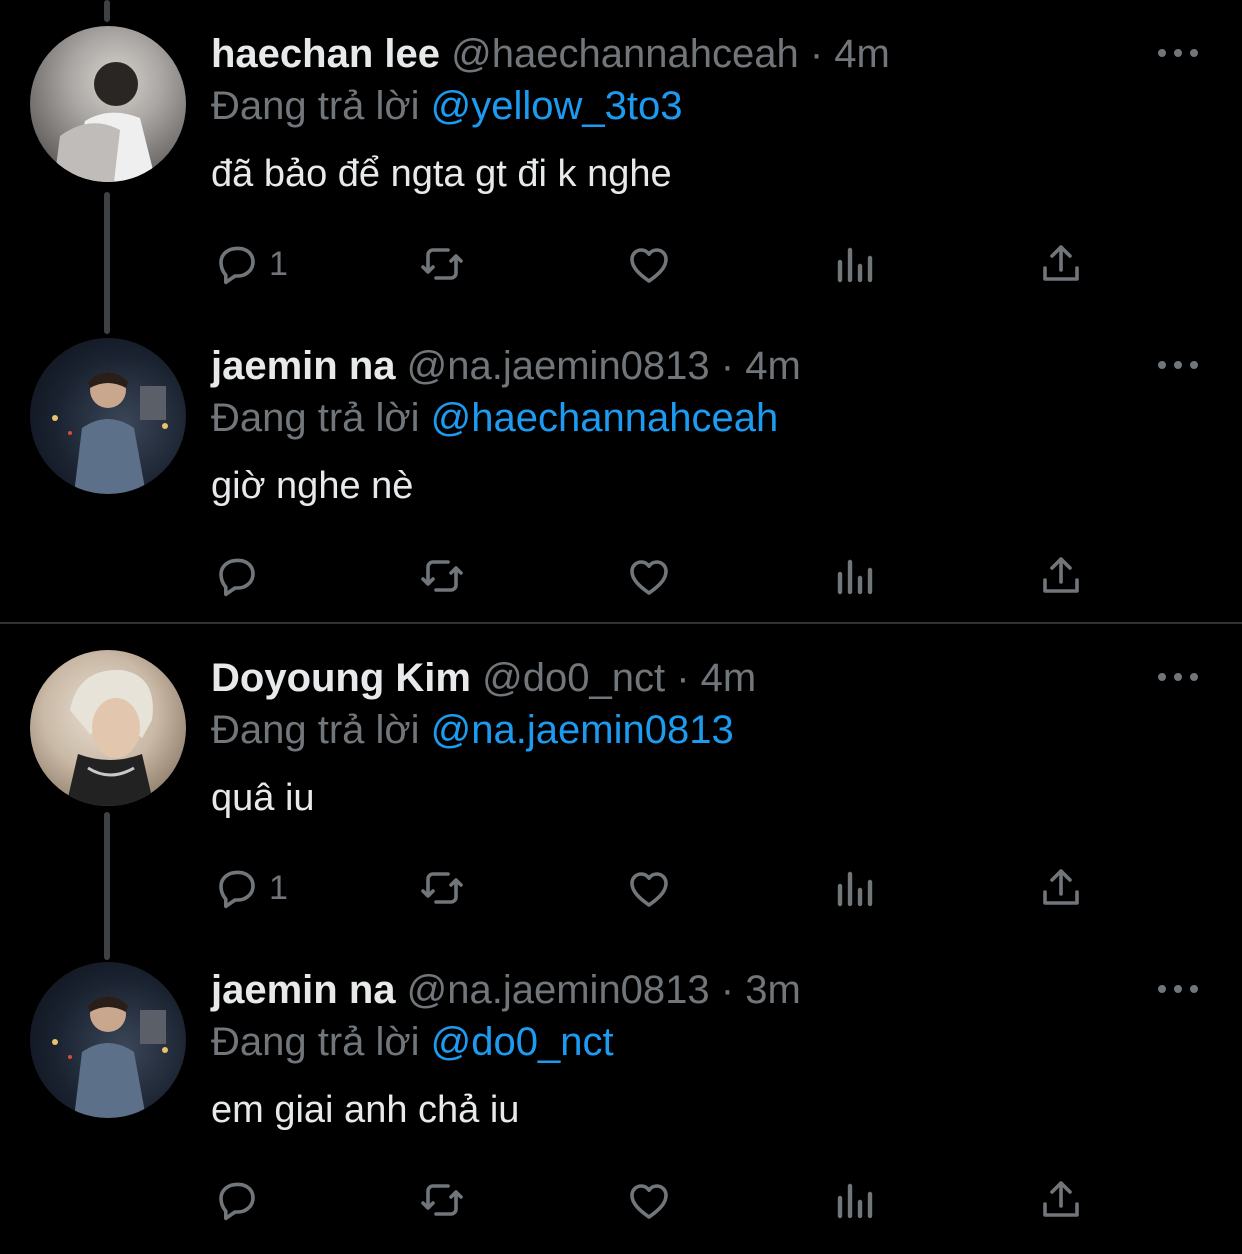 This screenshot has width=1242, height=1254. I want to click on tweet-text: đã bảo để ngta gt đi k nghe, so click(441, 174).